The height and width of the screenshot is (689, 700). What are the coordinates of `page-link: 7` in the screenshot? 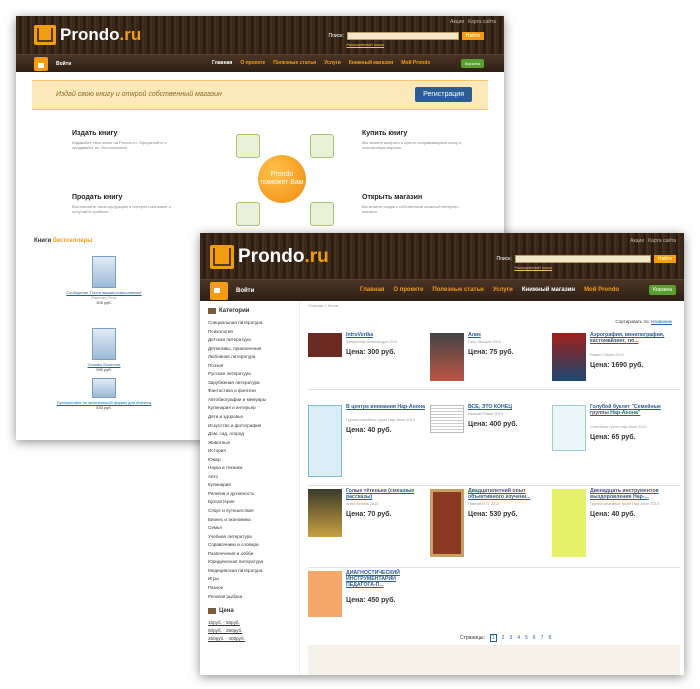 It's located at (542, 638).